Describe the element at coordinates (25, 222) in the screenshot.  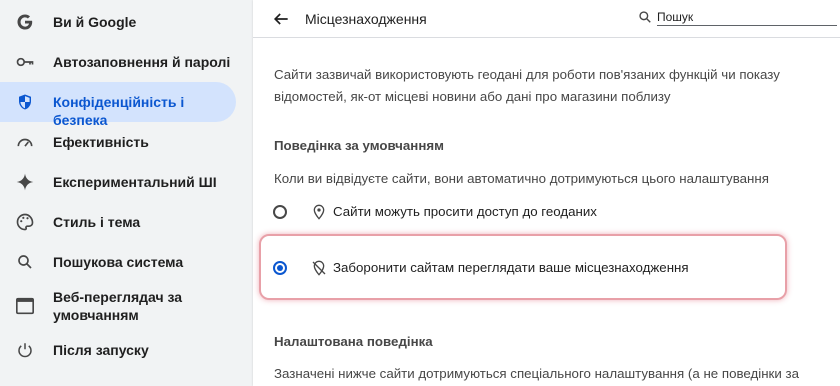
I see `palette-icon` at that location.